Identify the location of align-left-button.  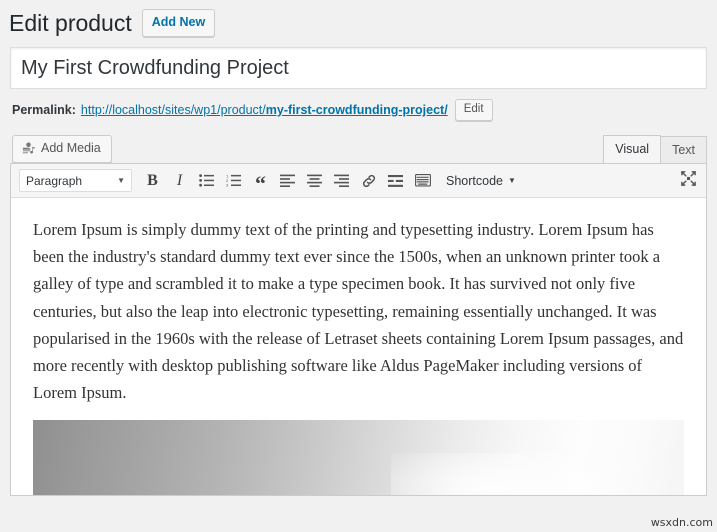
(287, 180).